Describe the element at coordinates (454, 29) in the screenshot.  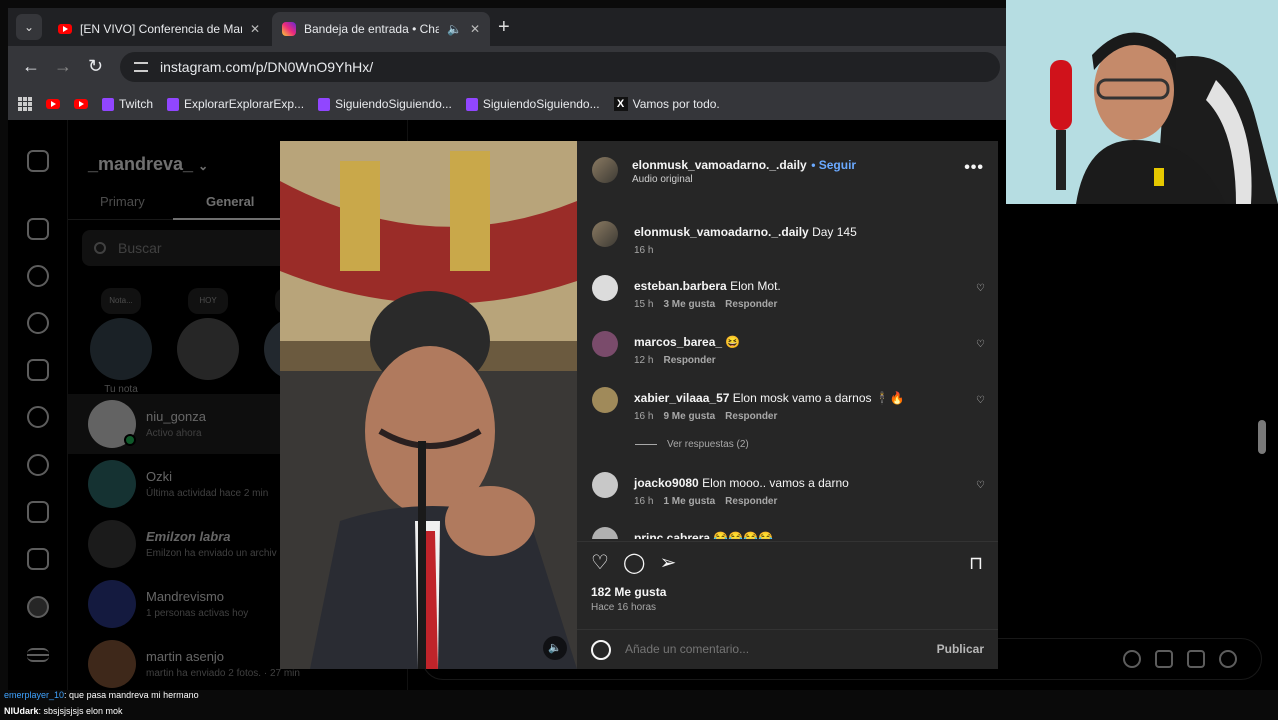
I see `speaker-icon: 🔈` at that location.